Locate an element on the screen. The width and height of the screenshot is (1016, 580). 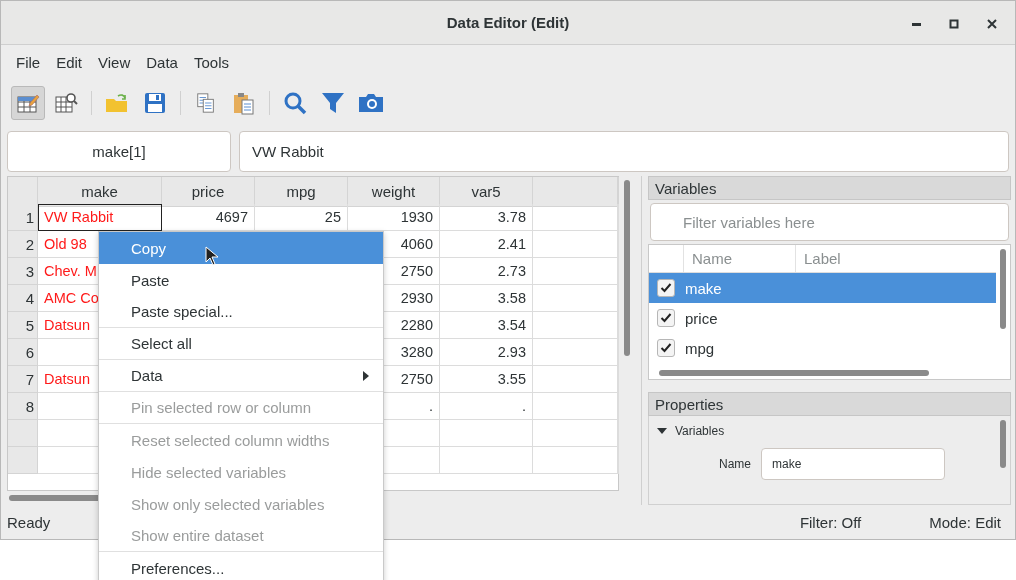
row-number: 2 is located at coordinates (23, 245).